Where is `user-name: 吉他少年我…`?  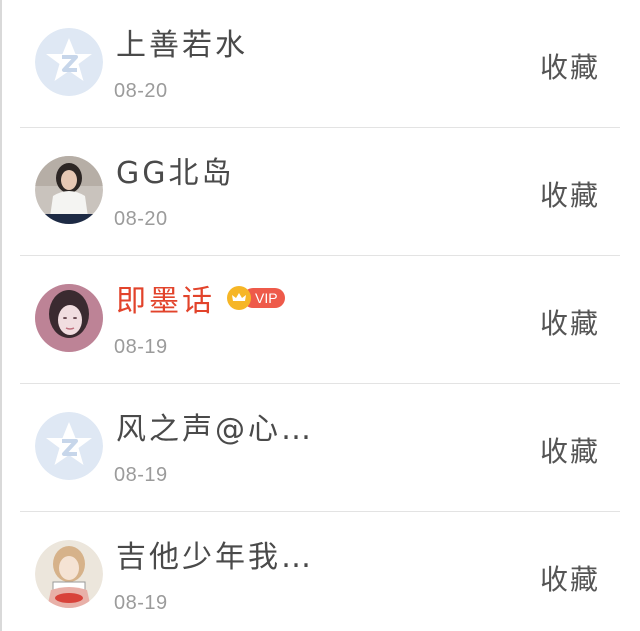 user-name: 吉他少年我… is located at coordinates (215, 557).